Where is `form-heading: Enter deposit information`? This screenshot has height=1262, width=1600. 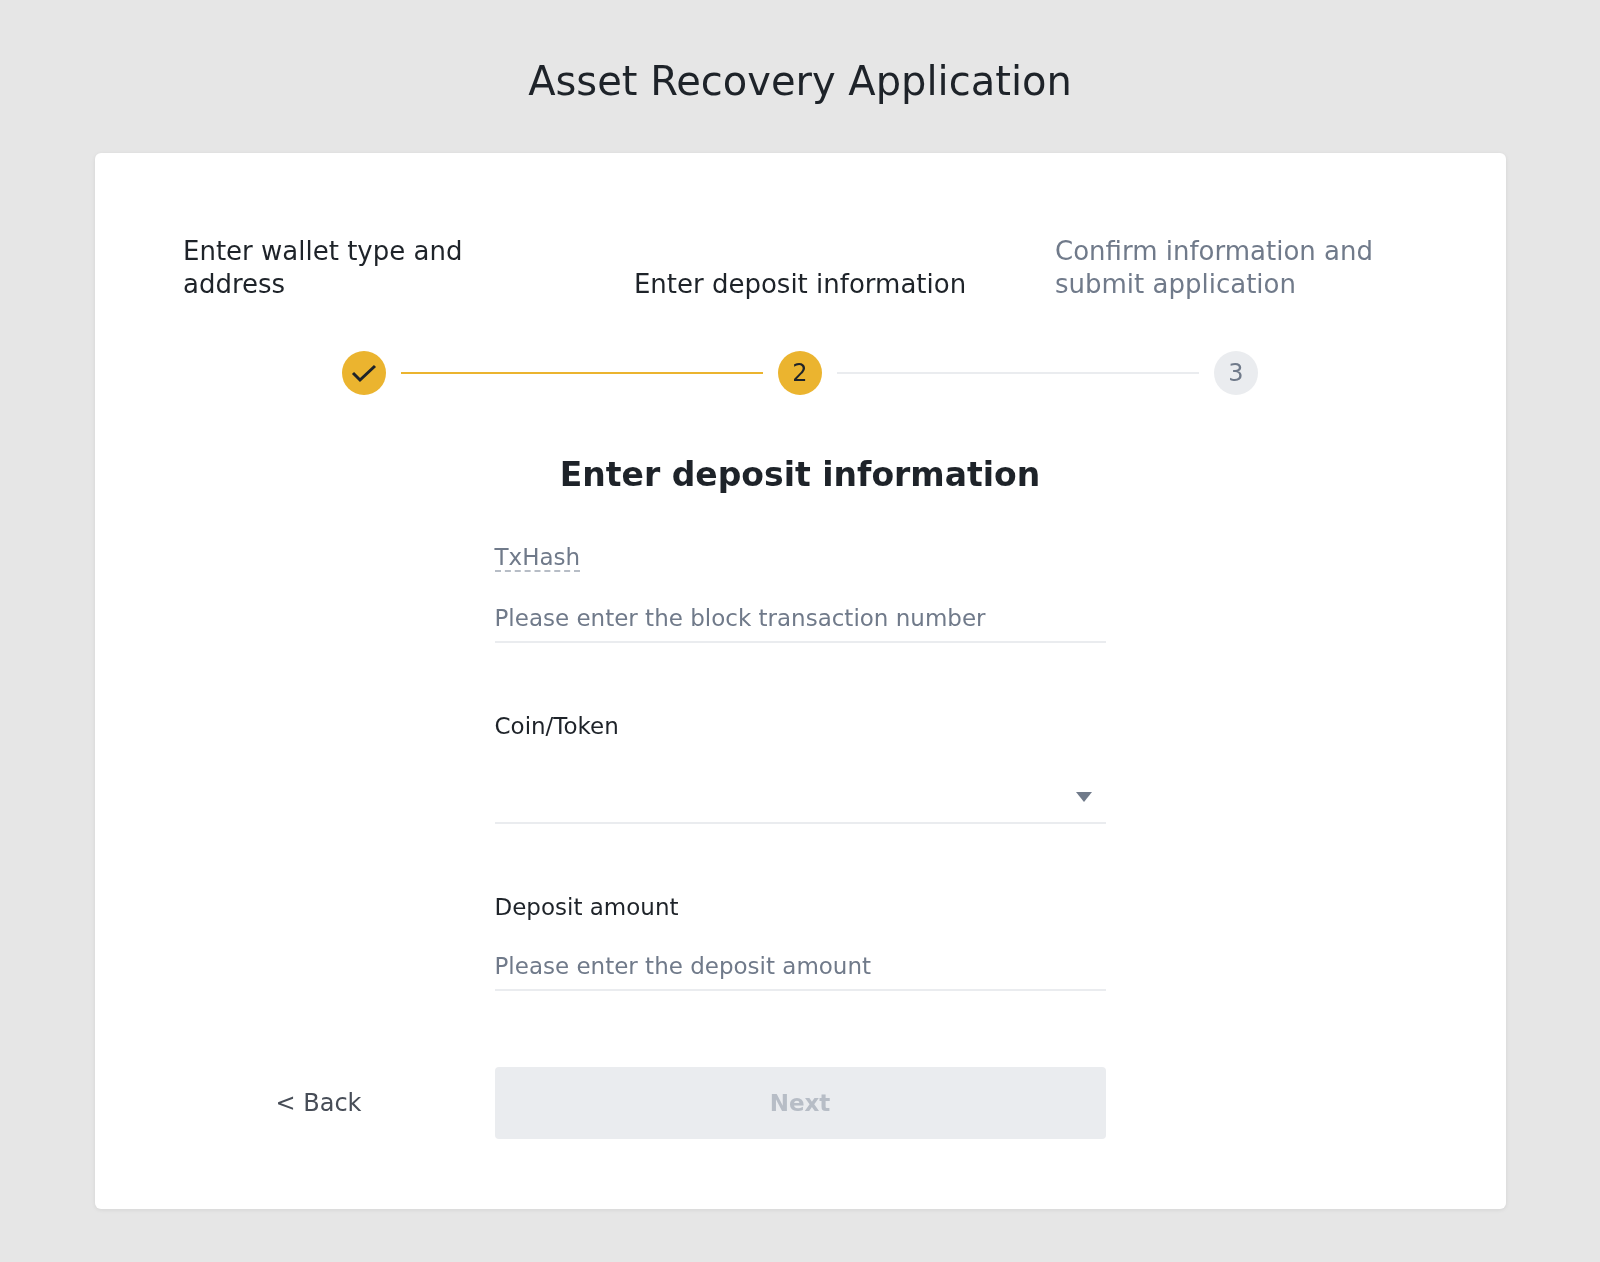
form-heading: Enter deposit information is located at coordinates (800, 474).